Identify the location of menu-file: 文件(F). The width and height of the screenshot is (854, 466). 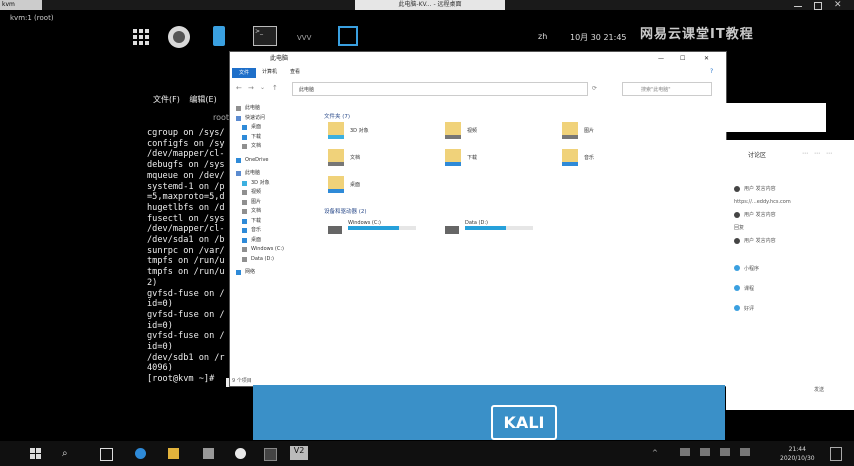
(166, 99).